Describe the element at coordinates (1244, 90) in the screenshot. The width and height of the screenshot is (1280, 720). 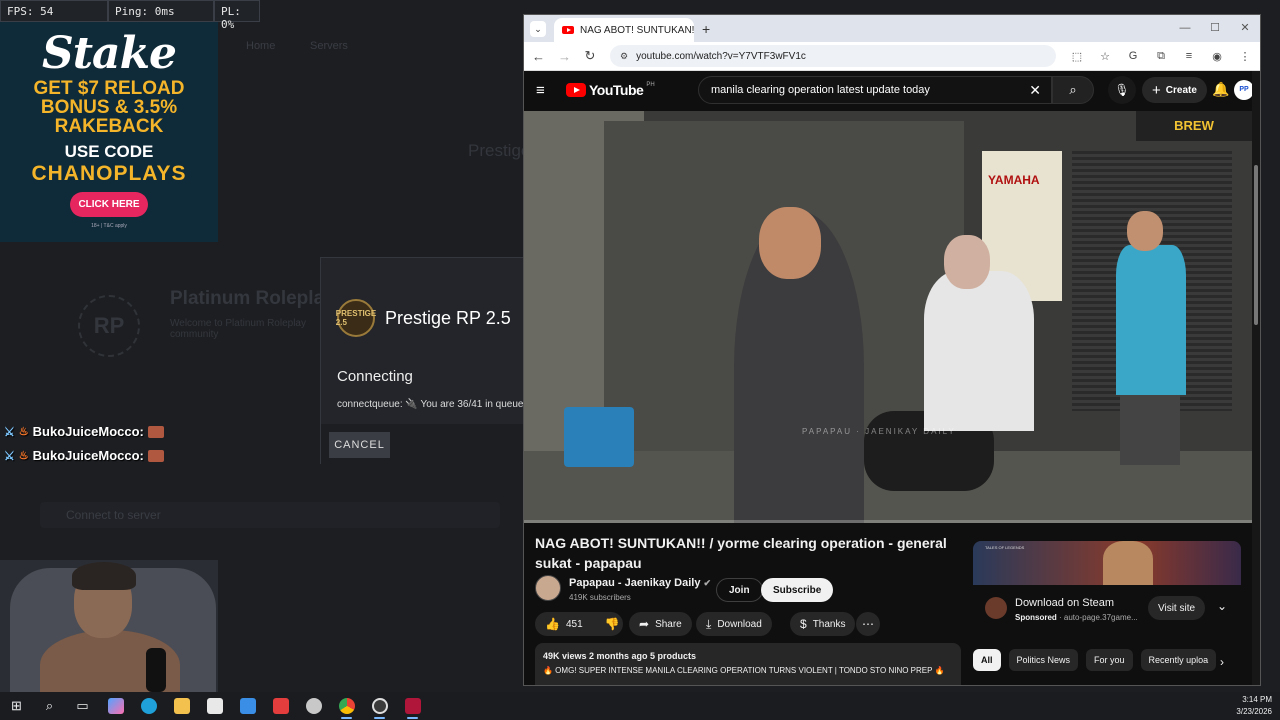
I see `account-avatar: PP` at that location.